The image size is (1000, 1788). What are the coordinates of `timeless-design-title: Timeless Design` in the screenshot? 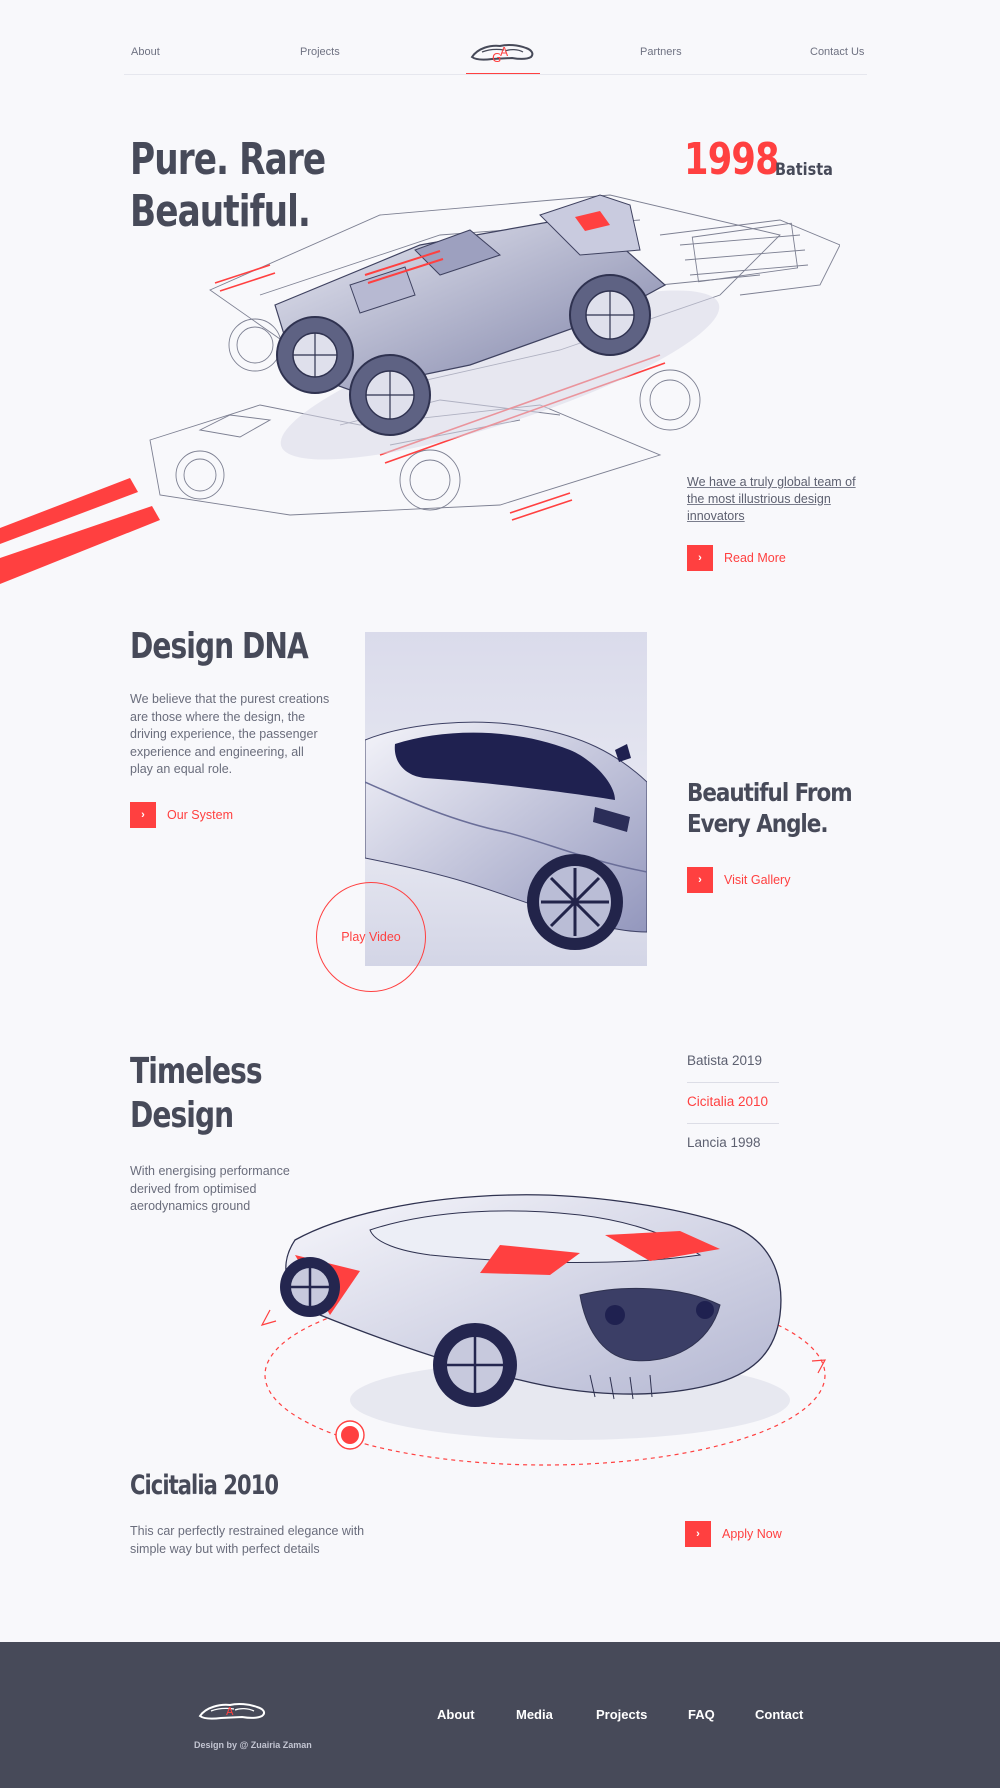 It's located at (196, 1093).